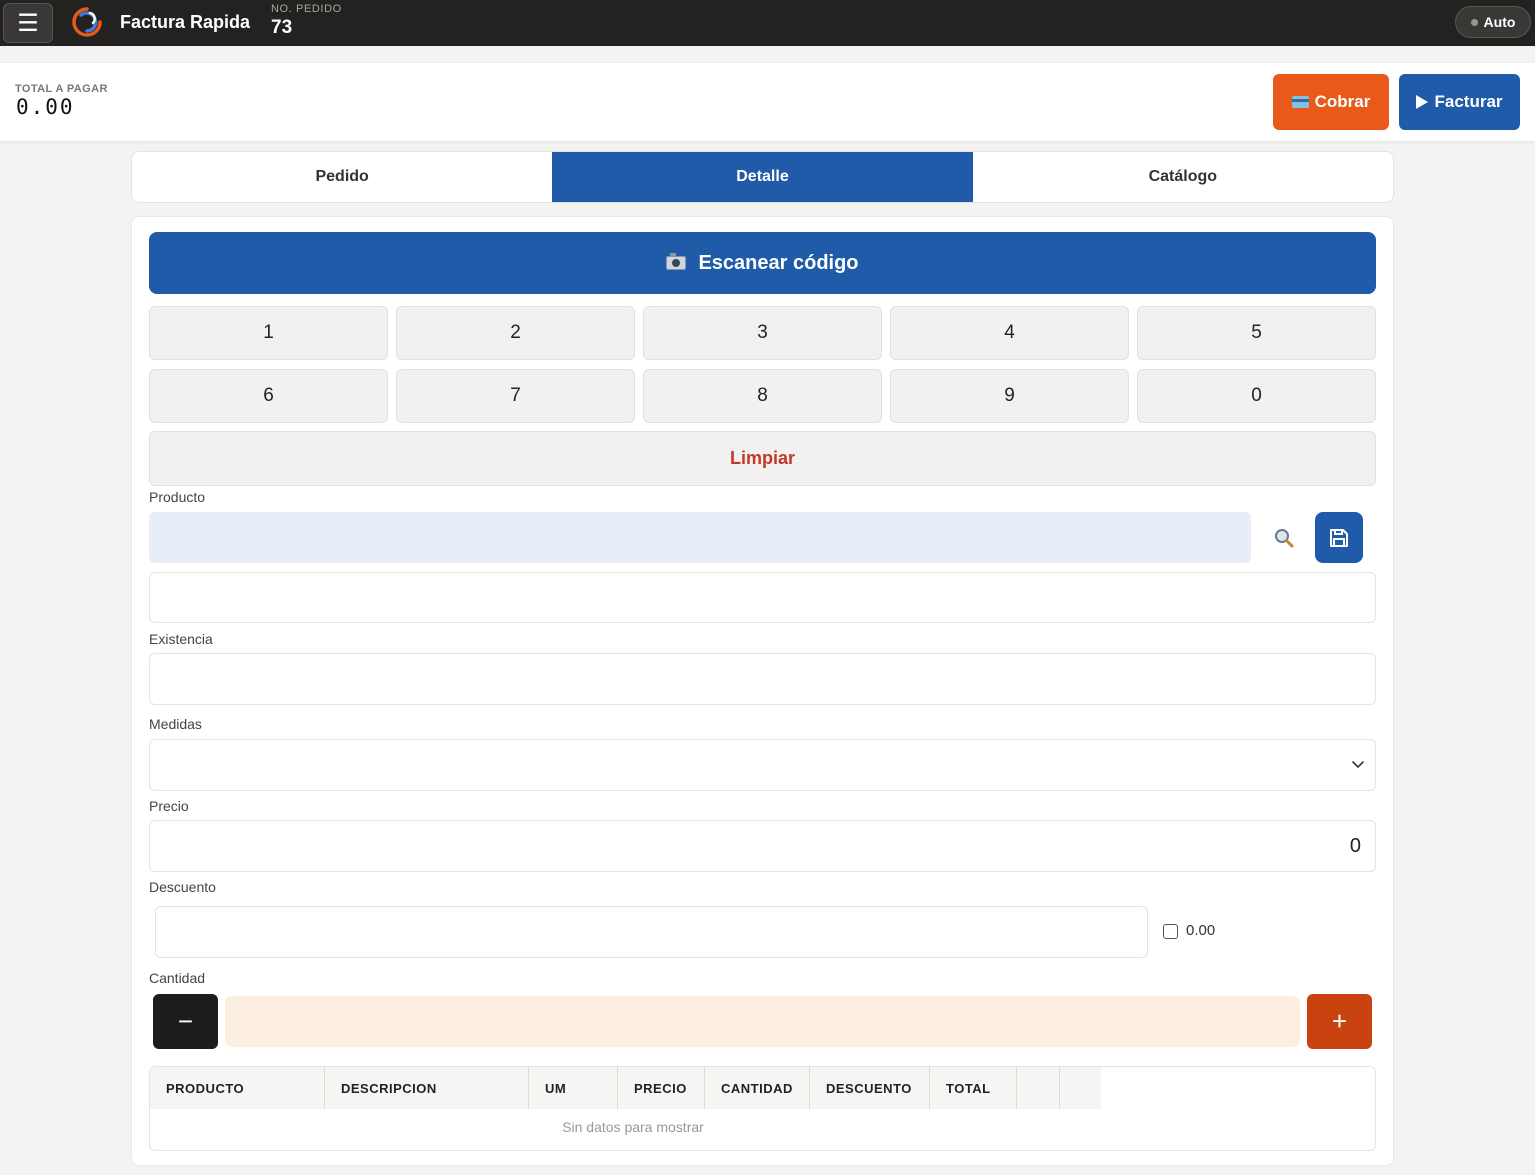  What do you see at coordinates (757, 1088) in the screenshot?
I see `column-header-cantidad: CANTIDAD` at bounding box center [757, 1088].